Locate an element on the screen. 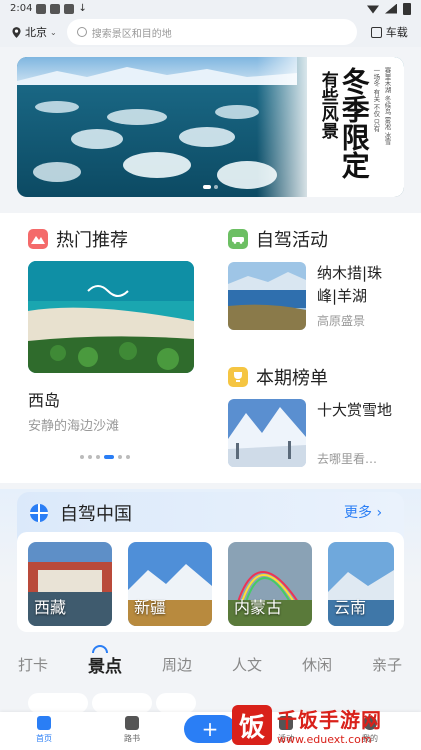 The height and width of the screenshot is (750, 421). nav-home: 首页 is located at coordinates (44, 730).